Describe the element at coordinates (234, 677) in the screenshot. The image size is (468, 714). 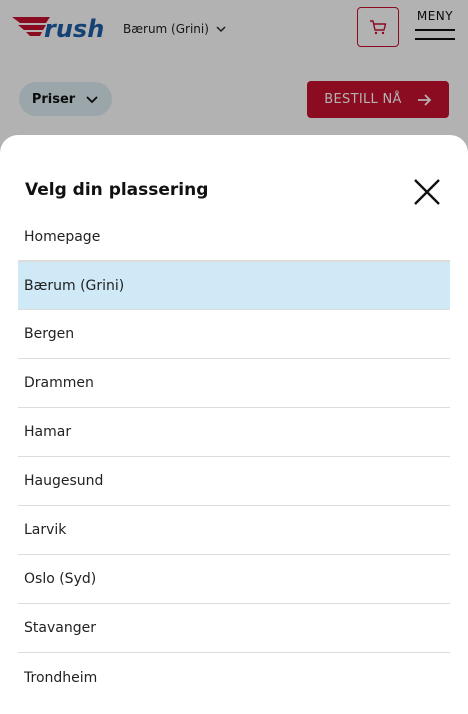
I see `location-item-trondheim: Trondheim` at that location.